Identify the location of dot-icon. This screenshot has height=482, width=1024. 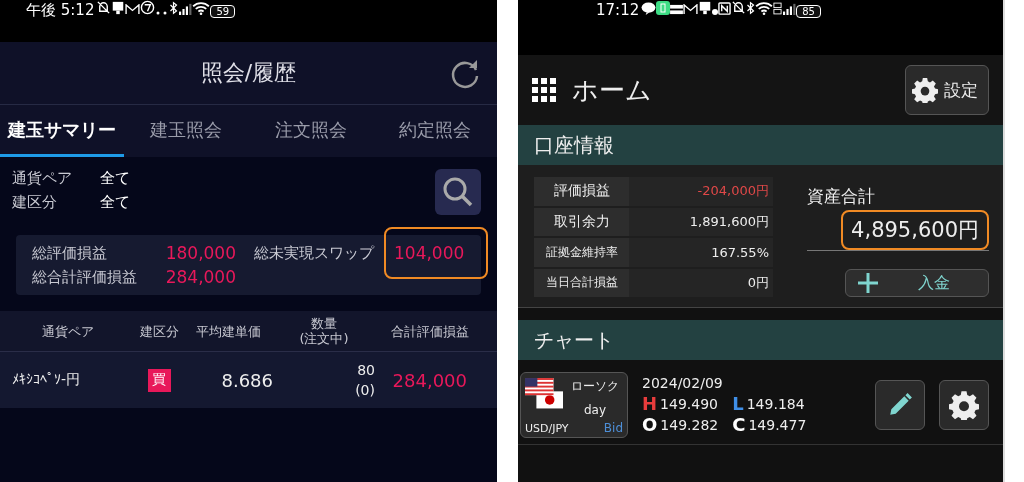
(715, 12).